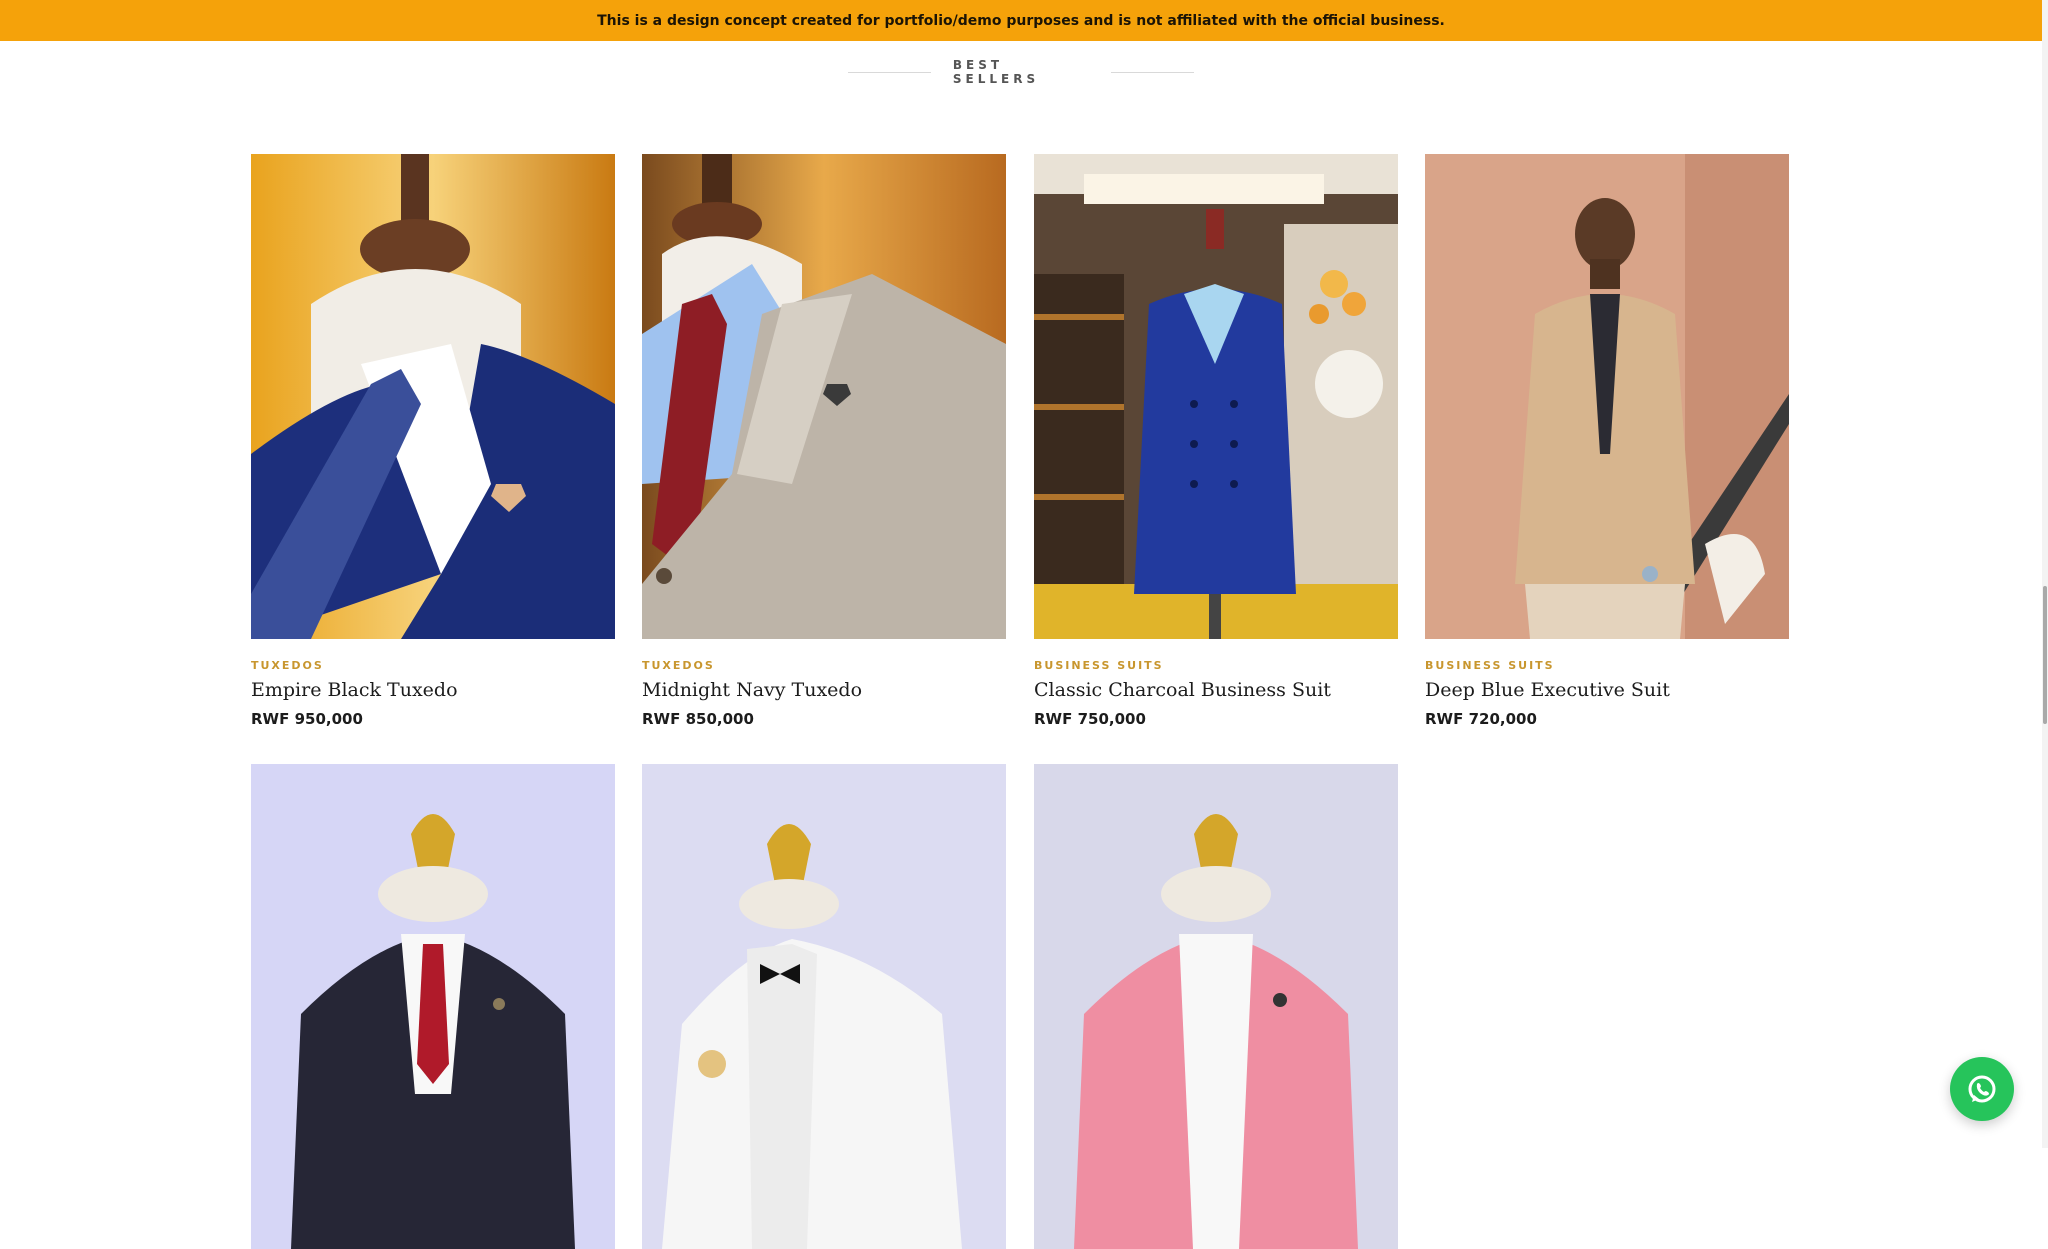  I want to click on product-price: RWF 750,000, so click(1090, 719).